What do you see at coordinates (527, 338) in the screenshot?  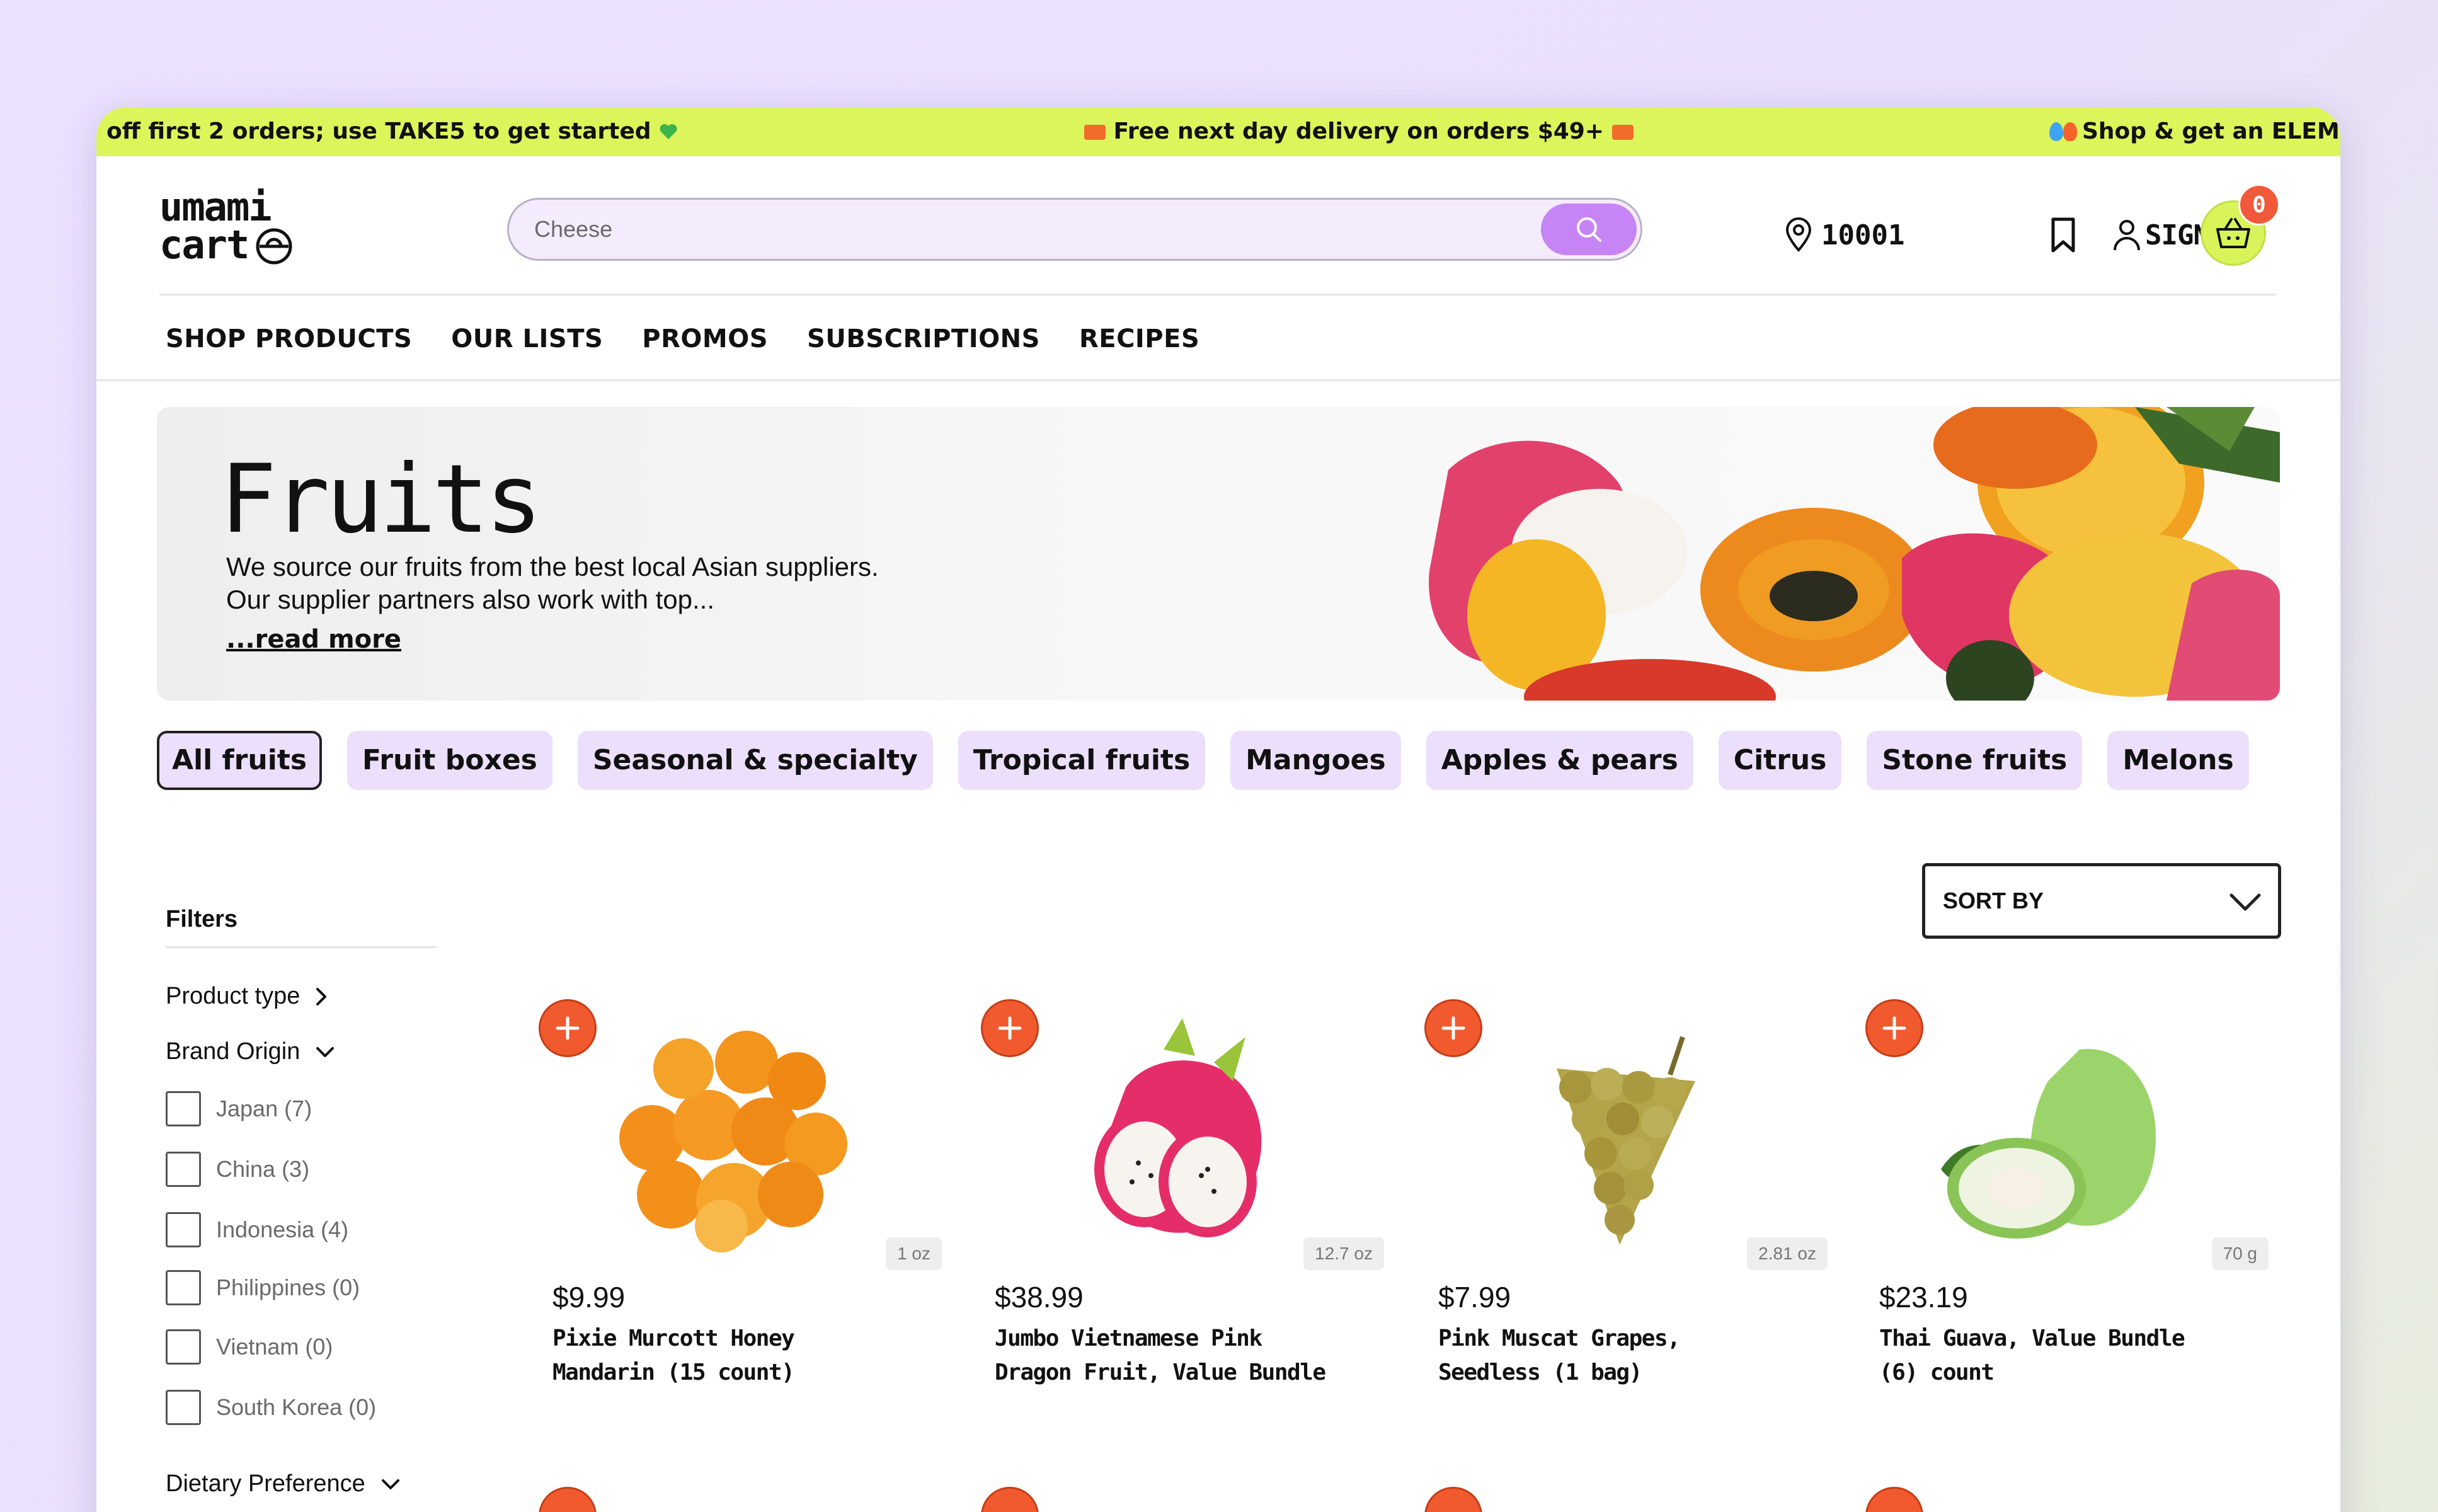 I see `nav-our-lists: OUR LISTS` at bounding box center [527, 338].